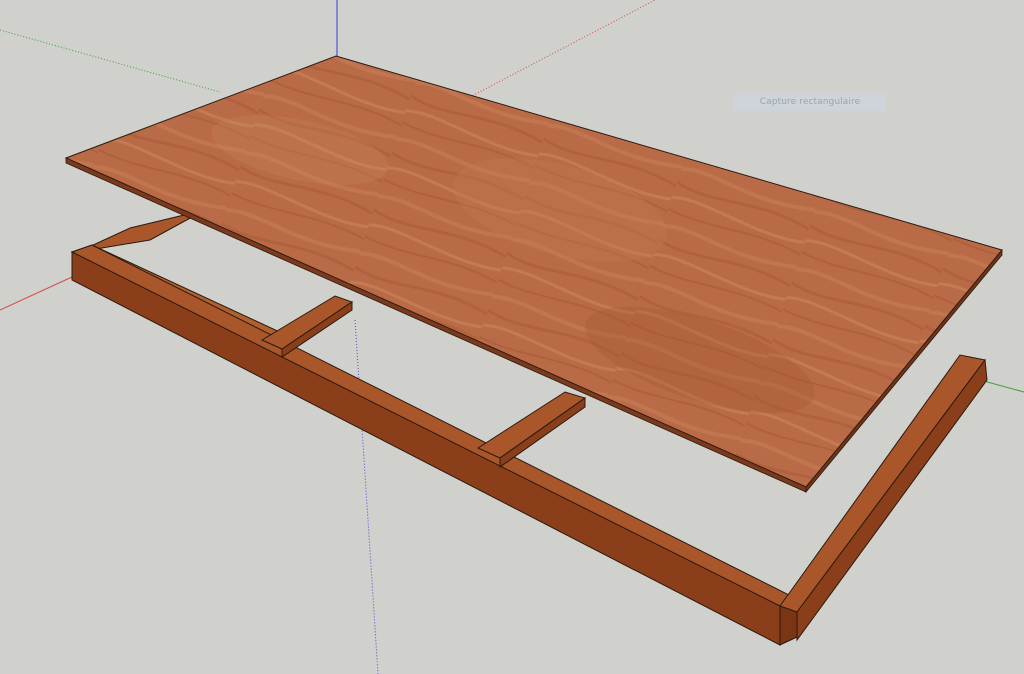 The height and width of the screenshot is (674, 1024). Describe the element at coordinates (36, 293) in the screenshot. I see `axis-red-line` at that location.